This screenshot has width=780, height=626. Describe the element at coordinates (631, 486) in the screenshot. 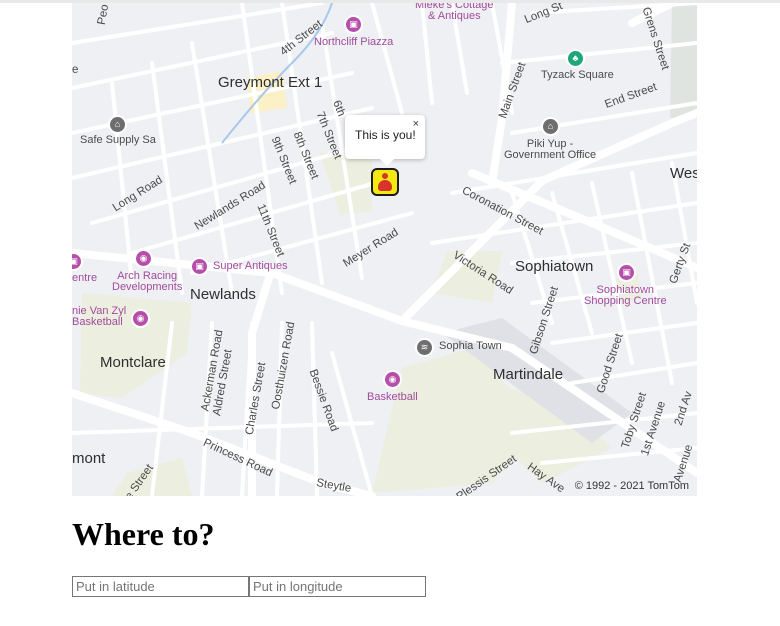

I see `map-copyright: © 1992 - 2021 TomTom` at that location.